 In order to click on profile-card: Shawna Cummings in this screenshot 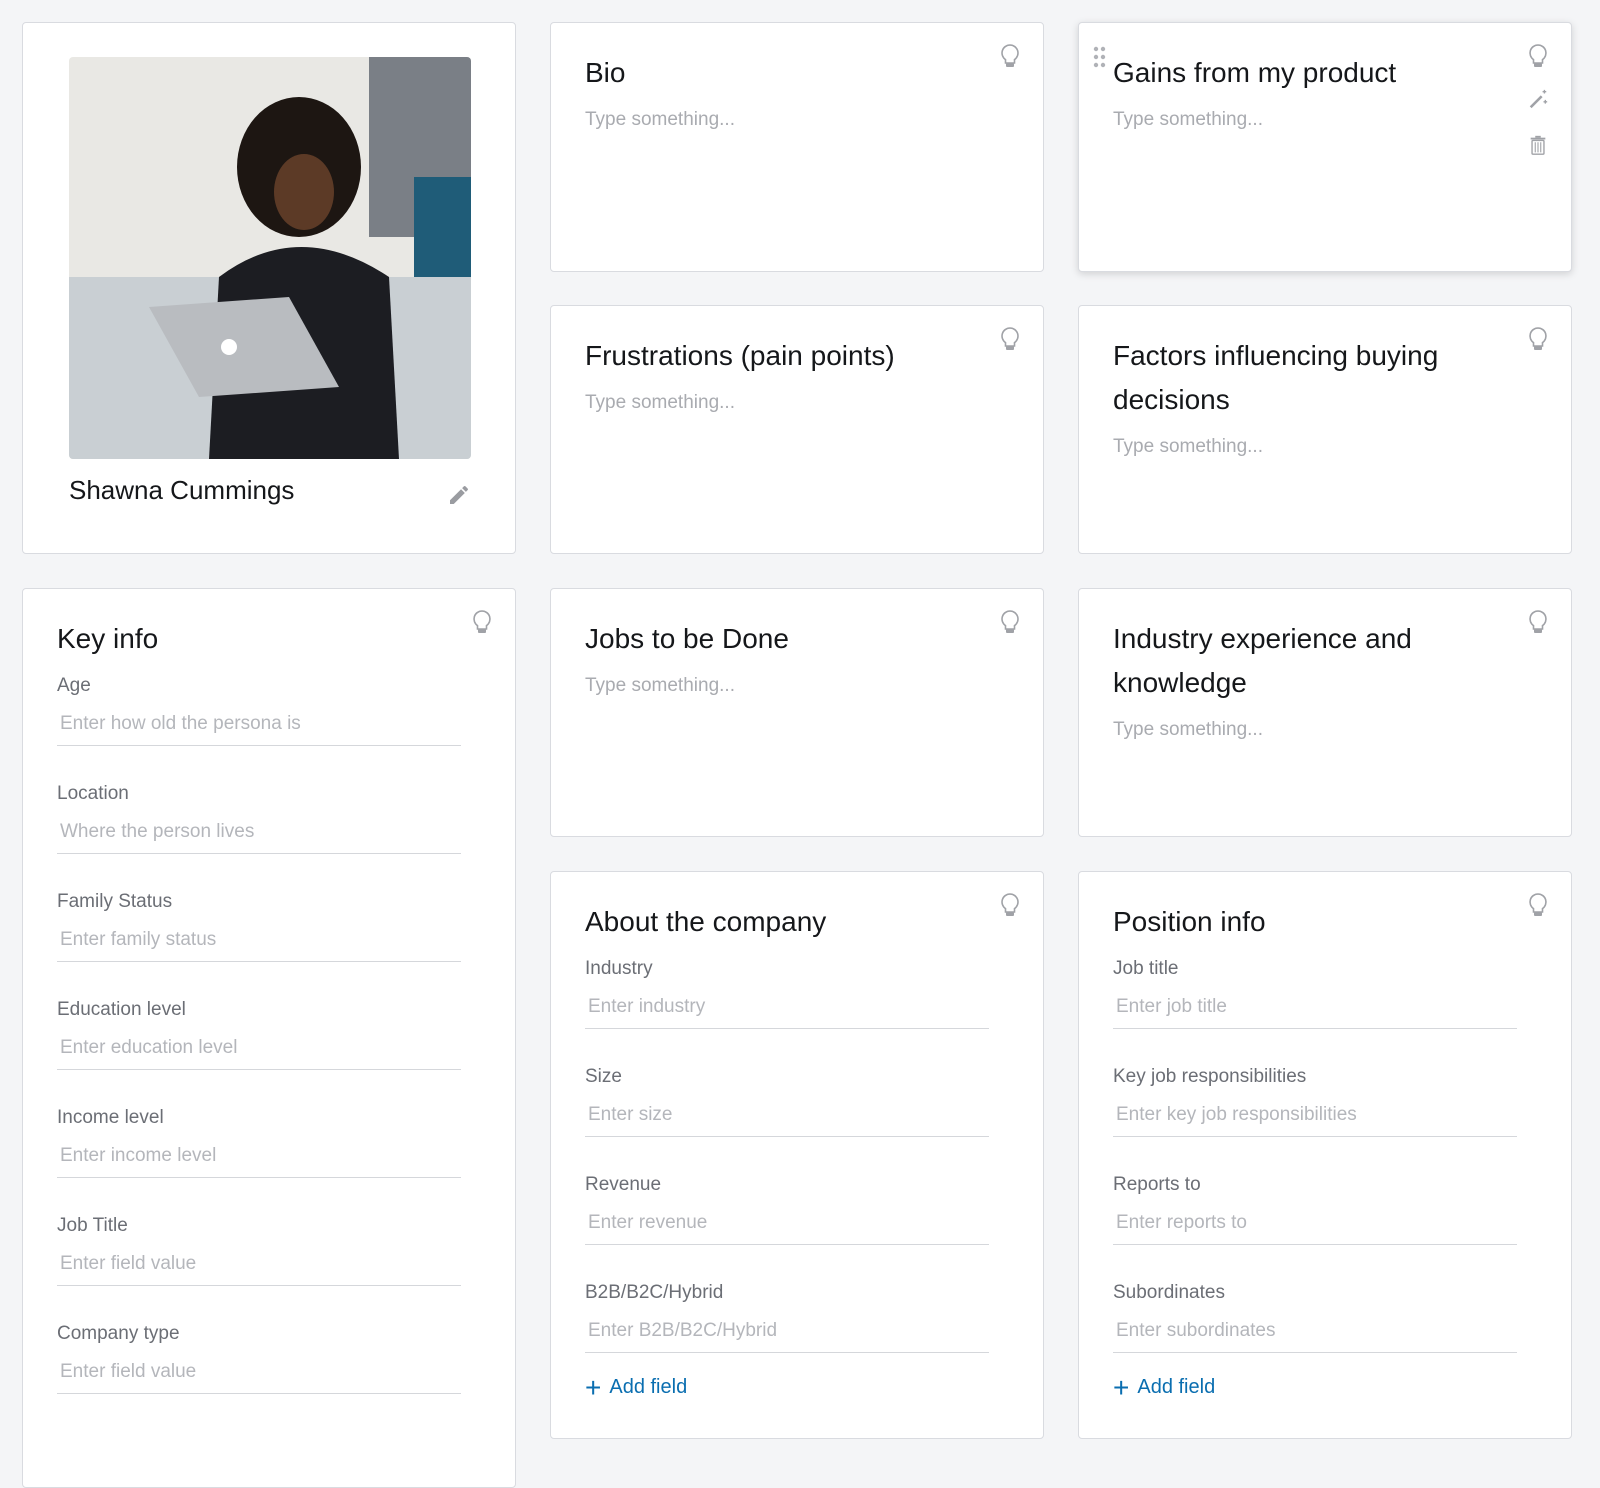, I will do `click(269, 288)`.